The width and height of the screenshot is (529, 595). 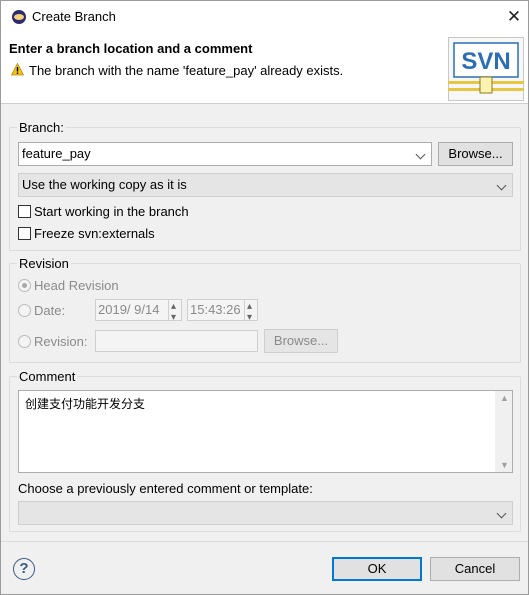 I want to click on title-bar: Create Branch ✕, so click(x=264, y=17).